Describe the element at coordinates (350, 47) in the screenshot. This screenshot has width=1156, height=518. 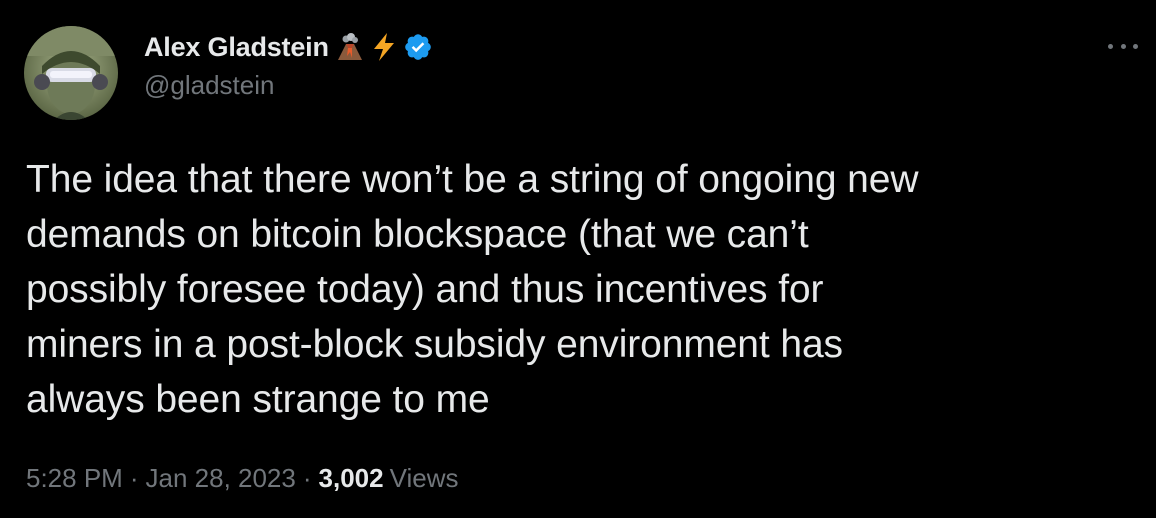
I see `volcano-emoji-icon` at that location.